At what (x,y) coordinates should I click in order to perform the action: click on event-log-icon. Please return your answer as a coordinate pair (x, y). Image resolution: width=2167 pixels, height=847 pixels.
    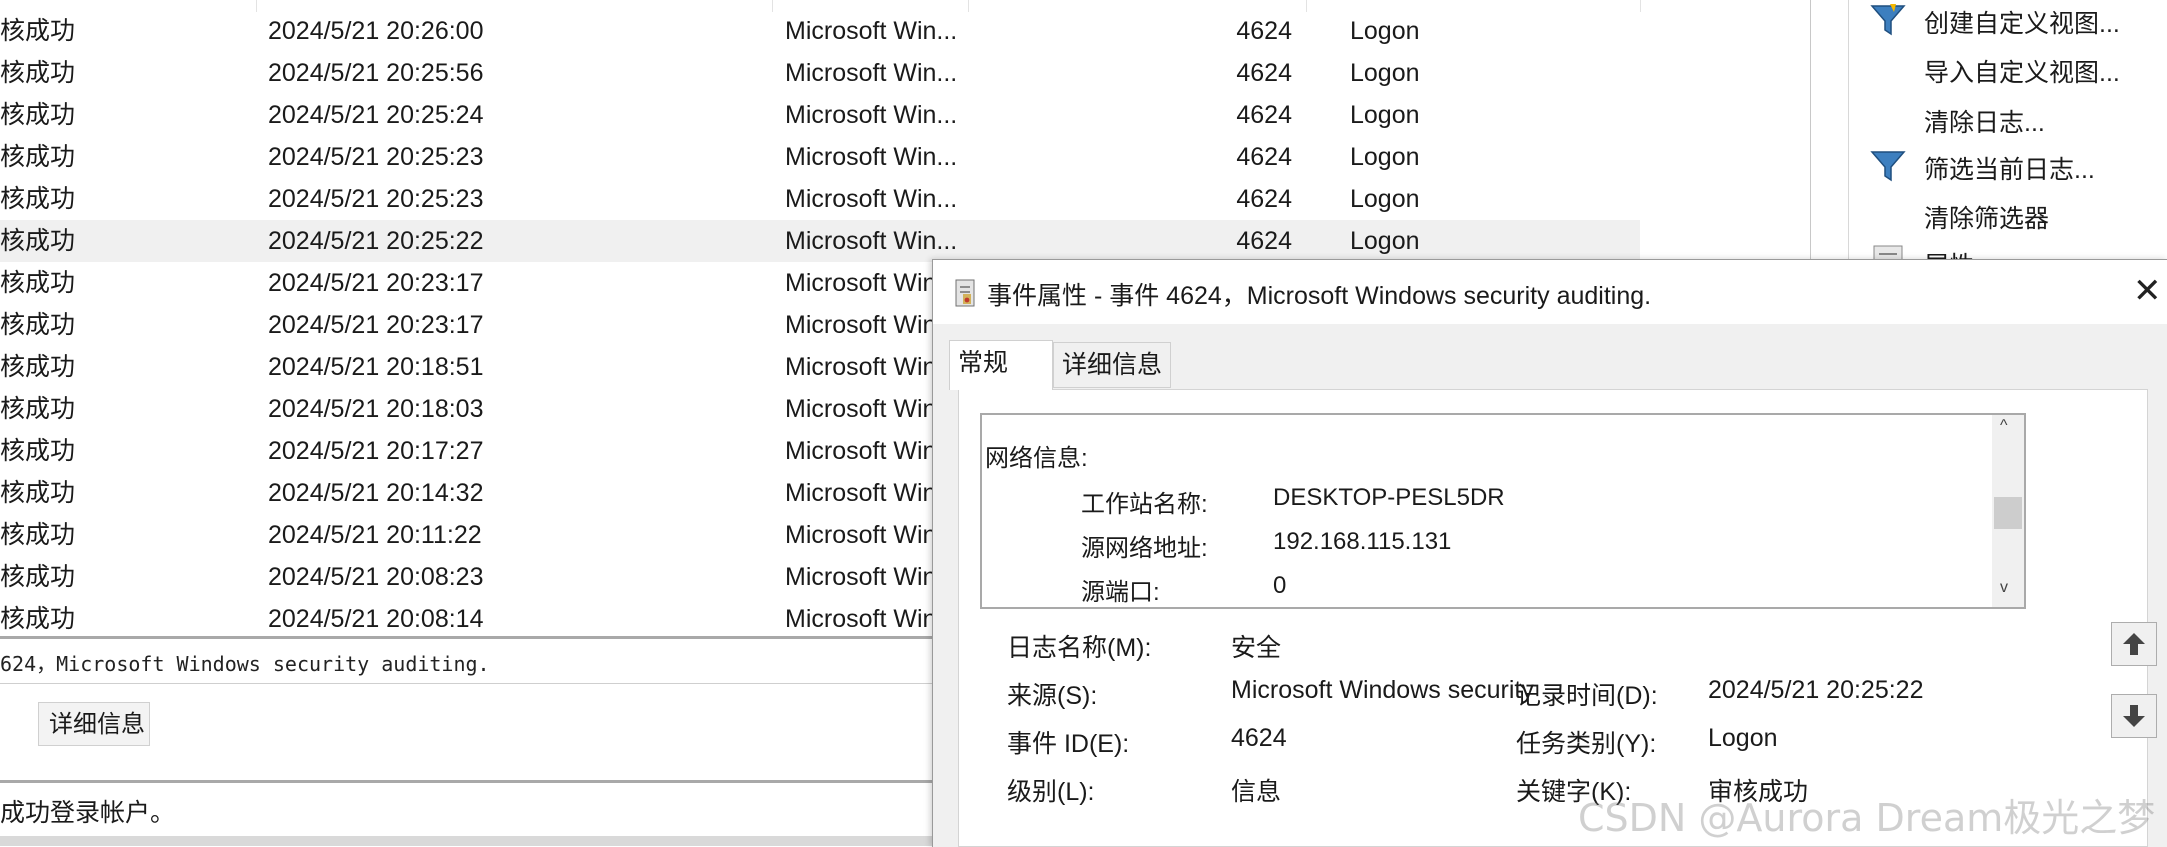
    Looking at the image, I should click on (965, 293).